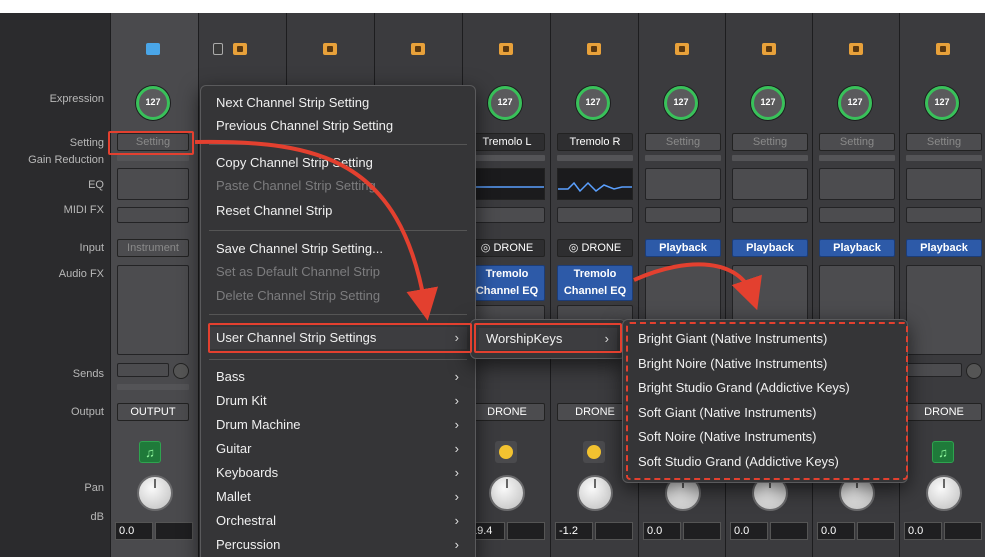 The width and height of the screenshot is (985, 557). I want to click on folder-icon, so click(153, 49).